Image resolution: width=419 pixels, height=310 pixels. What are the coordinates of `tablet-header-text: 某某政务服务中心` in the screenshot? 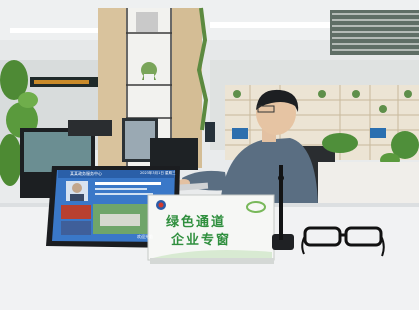 It's located at (86, 173).